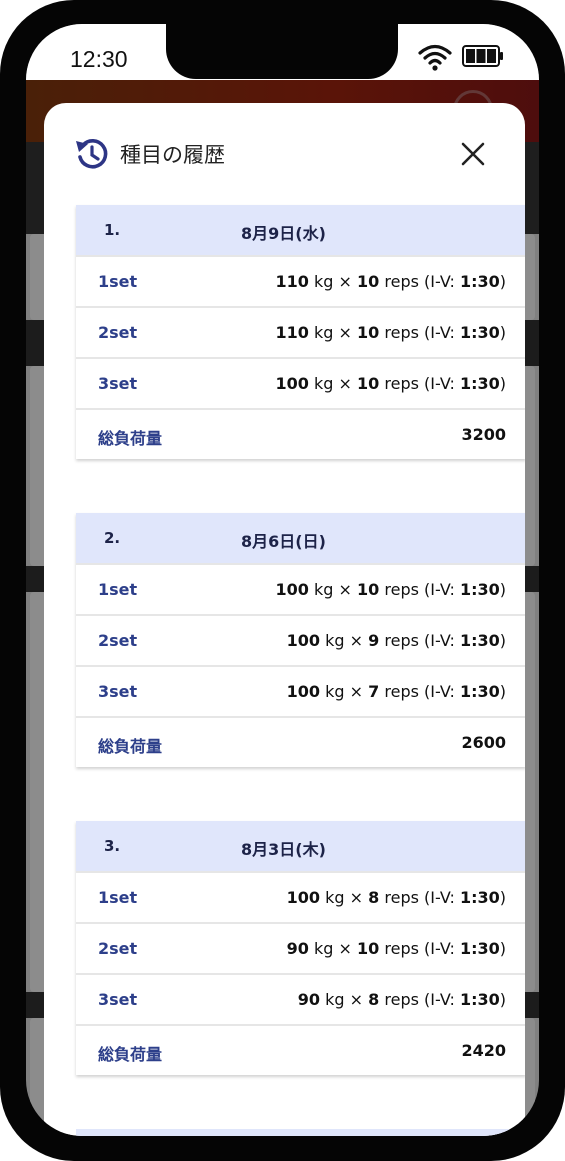 The height and width of the screenshot is (1161, 565). I want to click on session-date: 8月9日(水), so click(283, 233).